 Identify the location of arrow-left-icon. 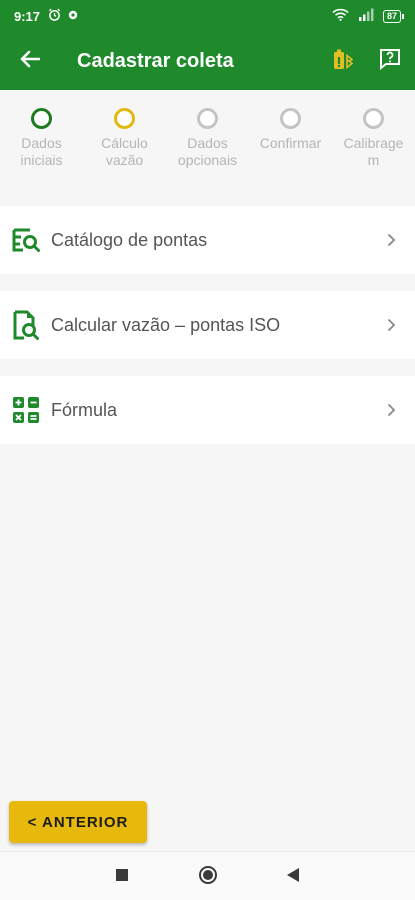
(30, 61).